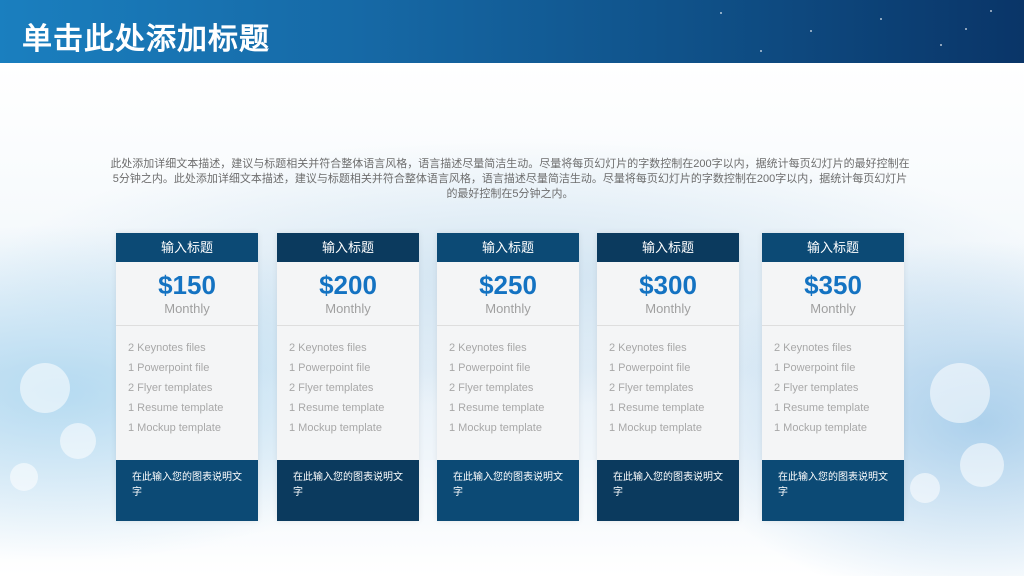 This screenshot has height=576, width=1024. What do you see at coordinates (187, 285) in the screenshot?
I see `card-price: $150` at bounding box center [187, 285].